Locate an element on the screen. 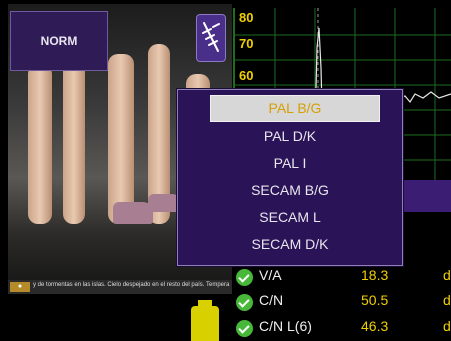  antenna-icon is located at coordinates (211, 37).